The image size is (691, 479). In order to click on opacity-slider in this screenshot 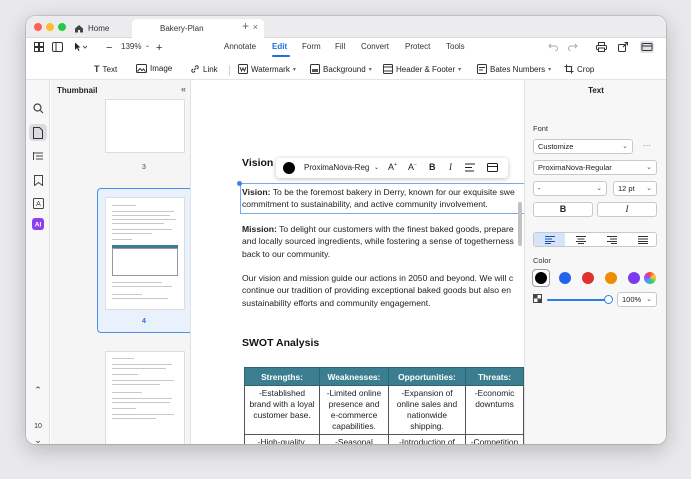, I will do `click(577, 300)`.